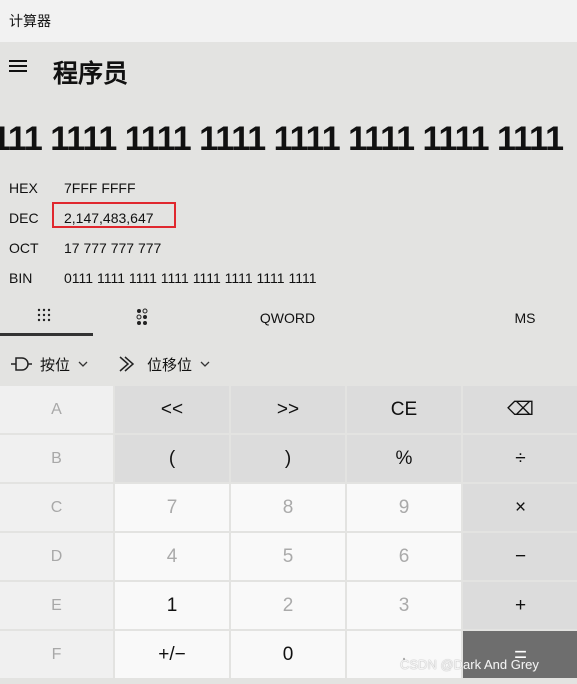 The image size is (577, 684). What do you see at coordinates (172, 458) in the screenshot?
I see `key-open-paren: (` at bounding box center [172, 458].